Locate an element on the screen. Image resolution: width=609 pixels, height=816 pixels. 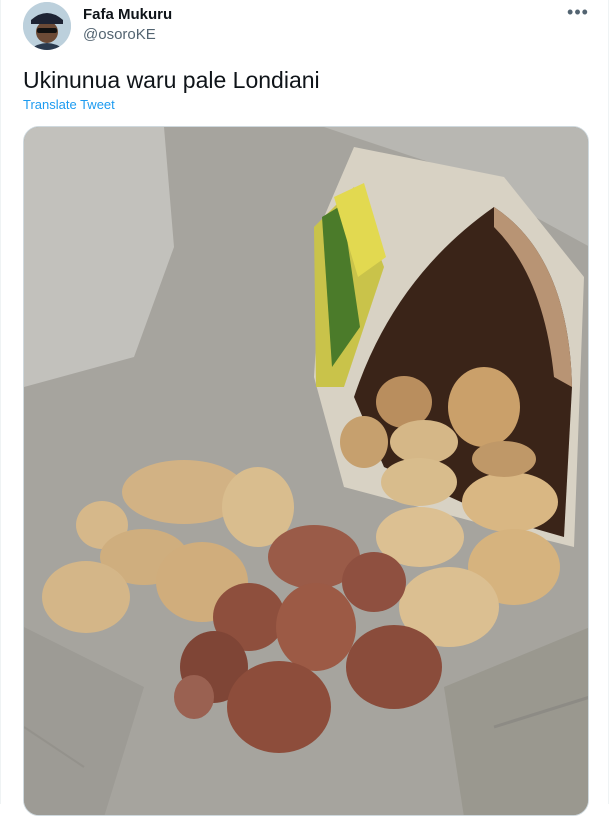
tweet-text: Ukinunua waru pale Londiani is located at coordinates (171, 80).